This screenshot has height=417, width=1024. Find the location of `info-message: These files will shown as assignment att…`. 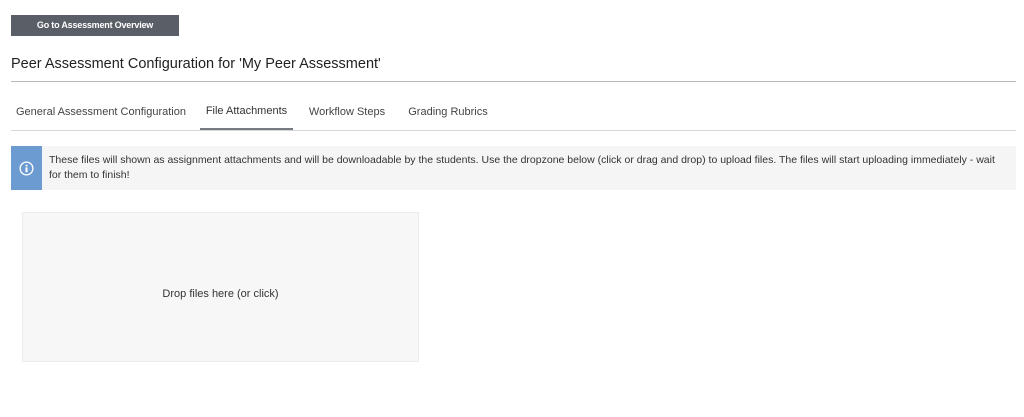

info-message: These files will shown as assignment att… is located at coordinates (513, 168).